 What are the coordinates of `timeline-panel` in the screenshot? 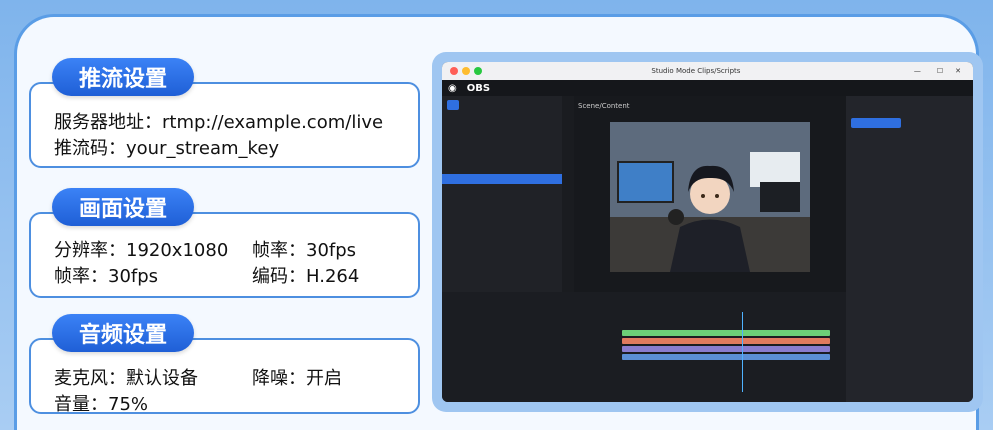 It's located at (644, 347).